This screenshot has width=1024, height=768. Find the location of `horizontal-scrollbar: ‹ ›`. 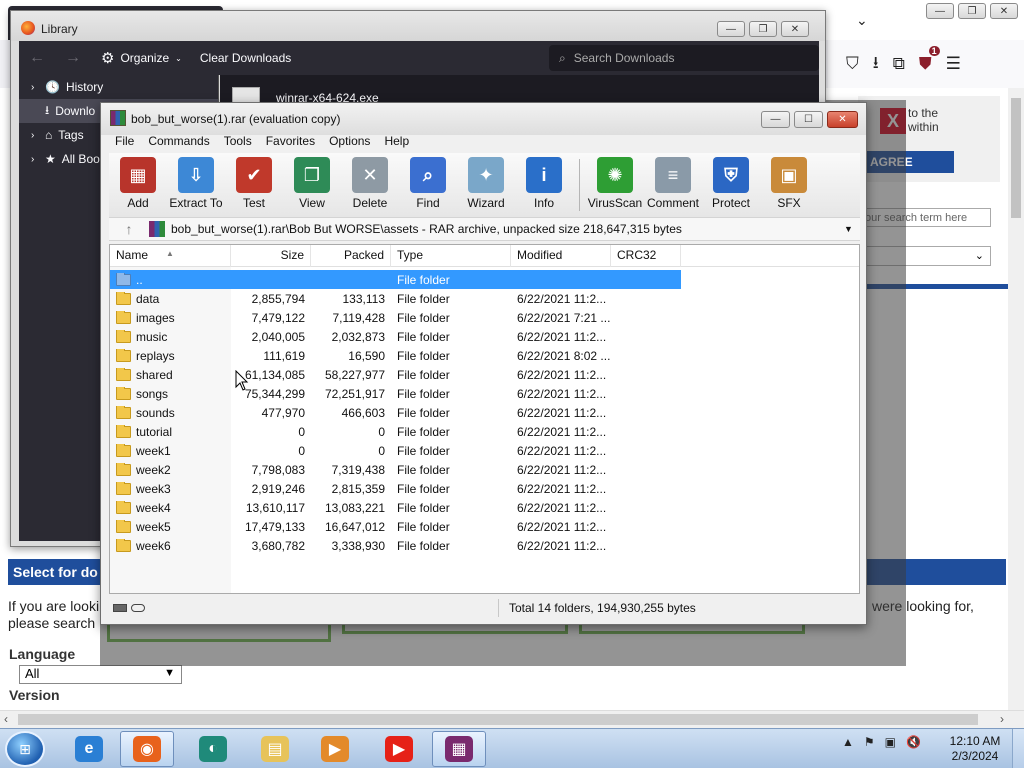

horizontal-scrollbar: ‹ › is located at coordinates (512, 719).